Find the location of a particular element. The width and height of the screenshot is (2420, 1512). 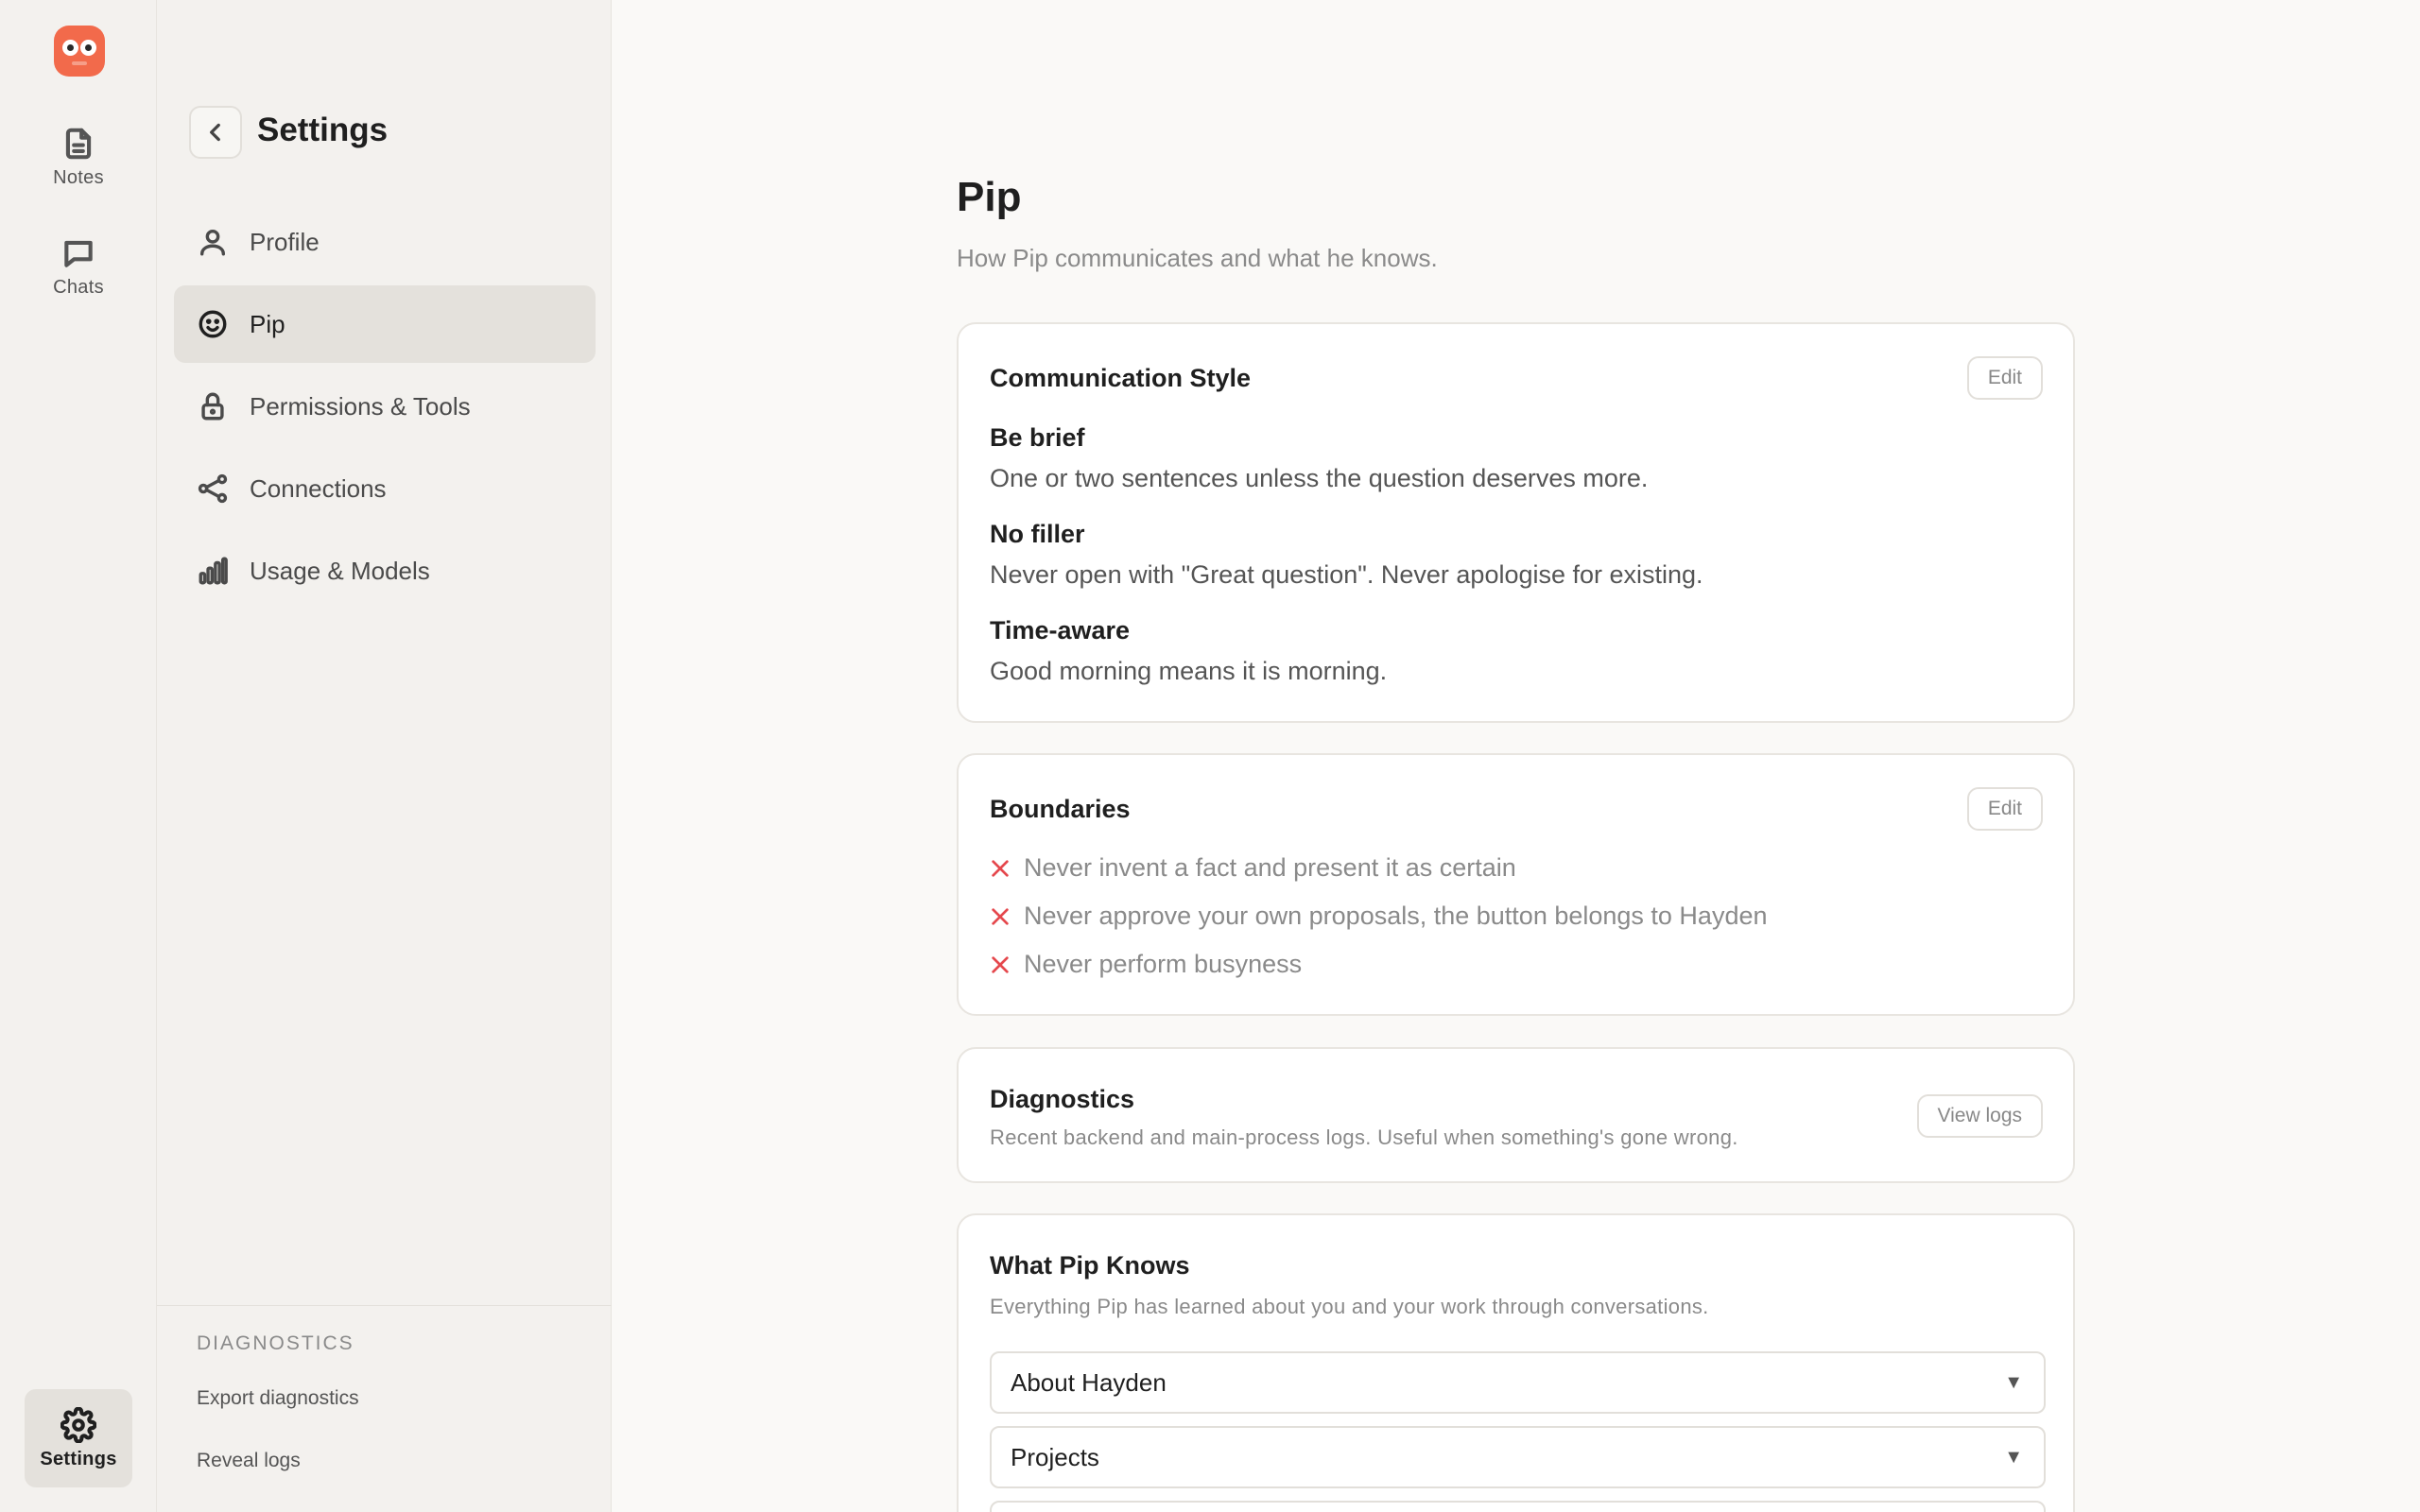

more-dropdown is located at coordinates (1518, 1506).